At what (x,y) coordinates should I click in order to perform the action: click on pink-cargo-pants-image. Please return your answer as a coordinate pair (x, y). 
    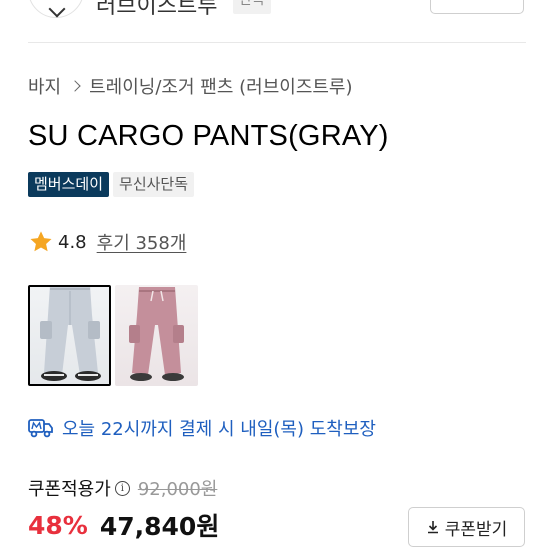
    Looking at the image, I should click on (156, 334).